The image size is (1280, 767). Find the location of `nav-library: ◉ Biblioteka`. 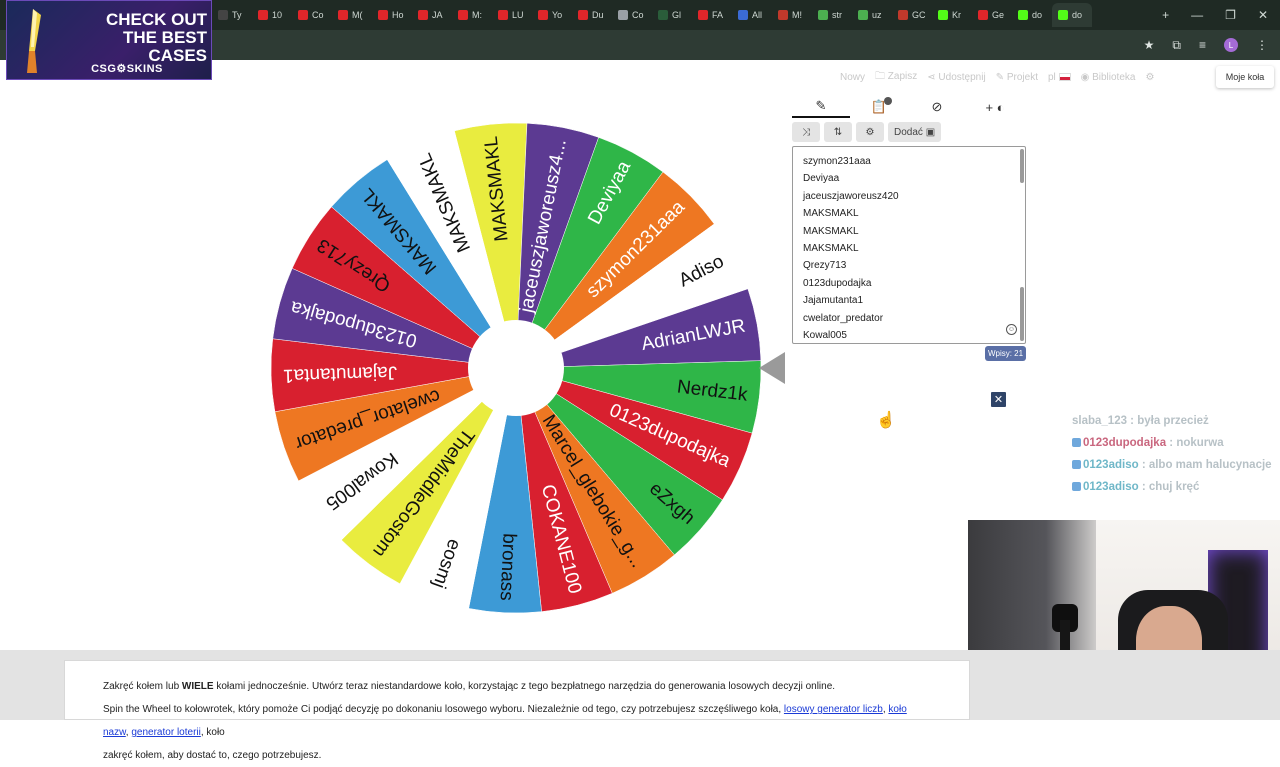

nav-library: ◉ Biblioteka is located at coordinates (1108, 77).